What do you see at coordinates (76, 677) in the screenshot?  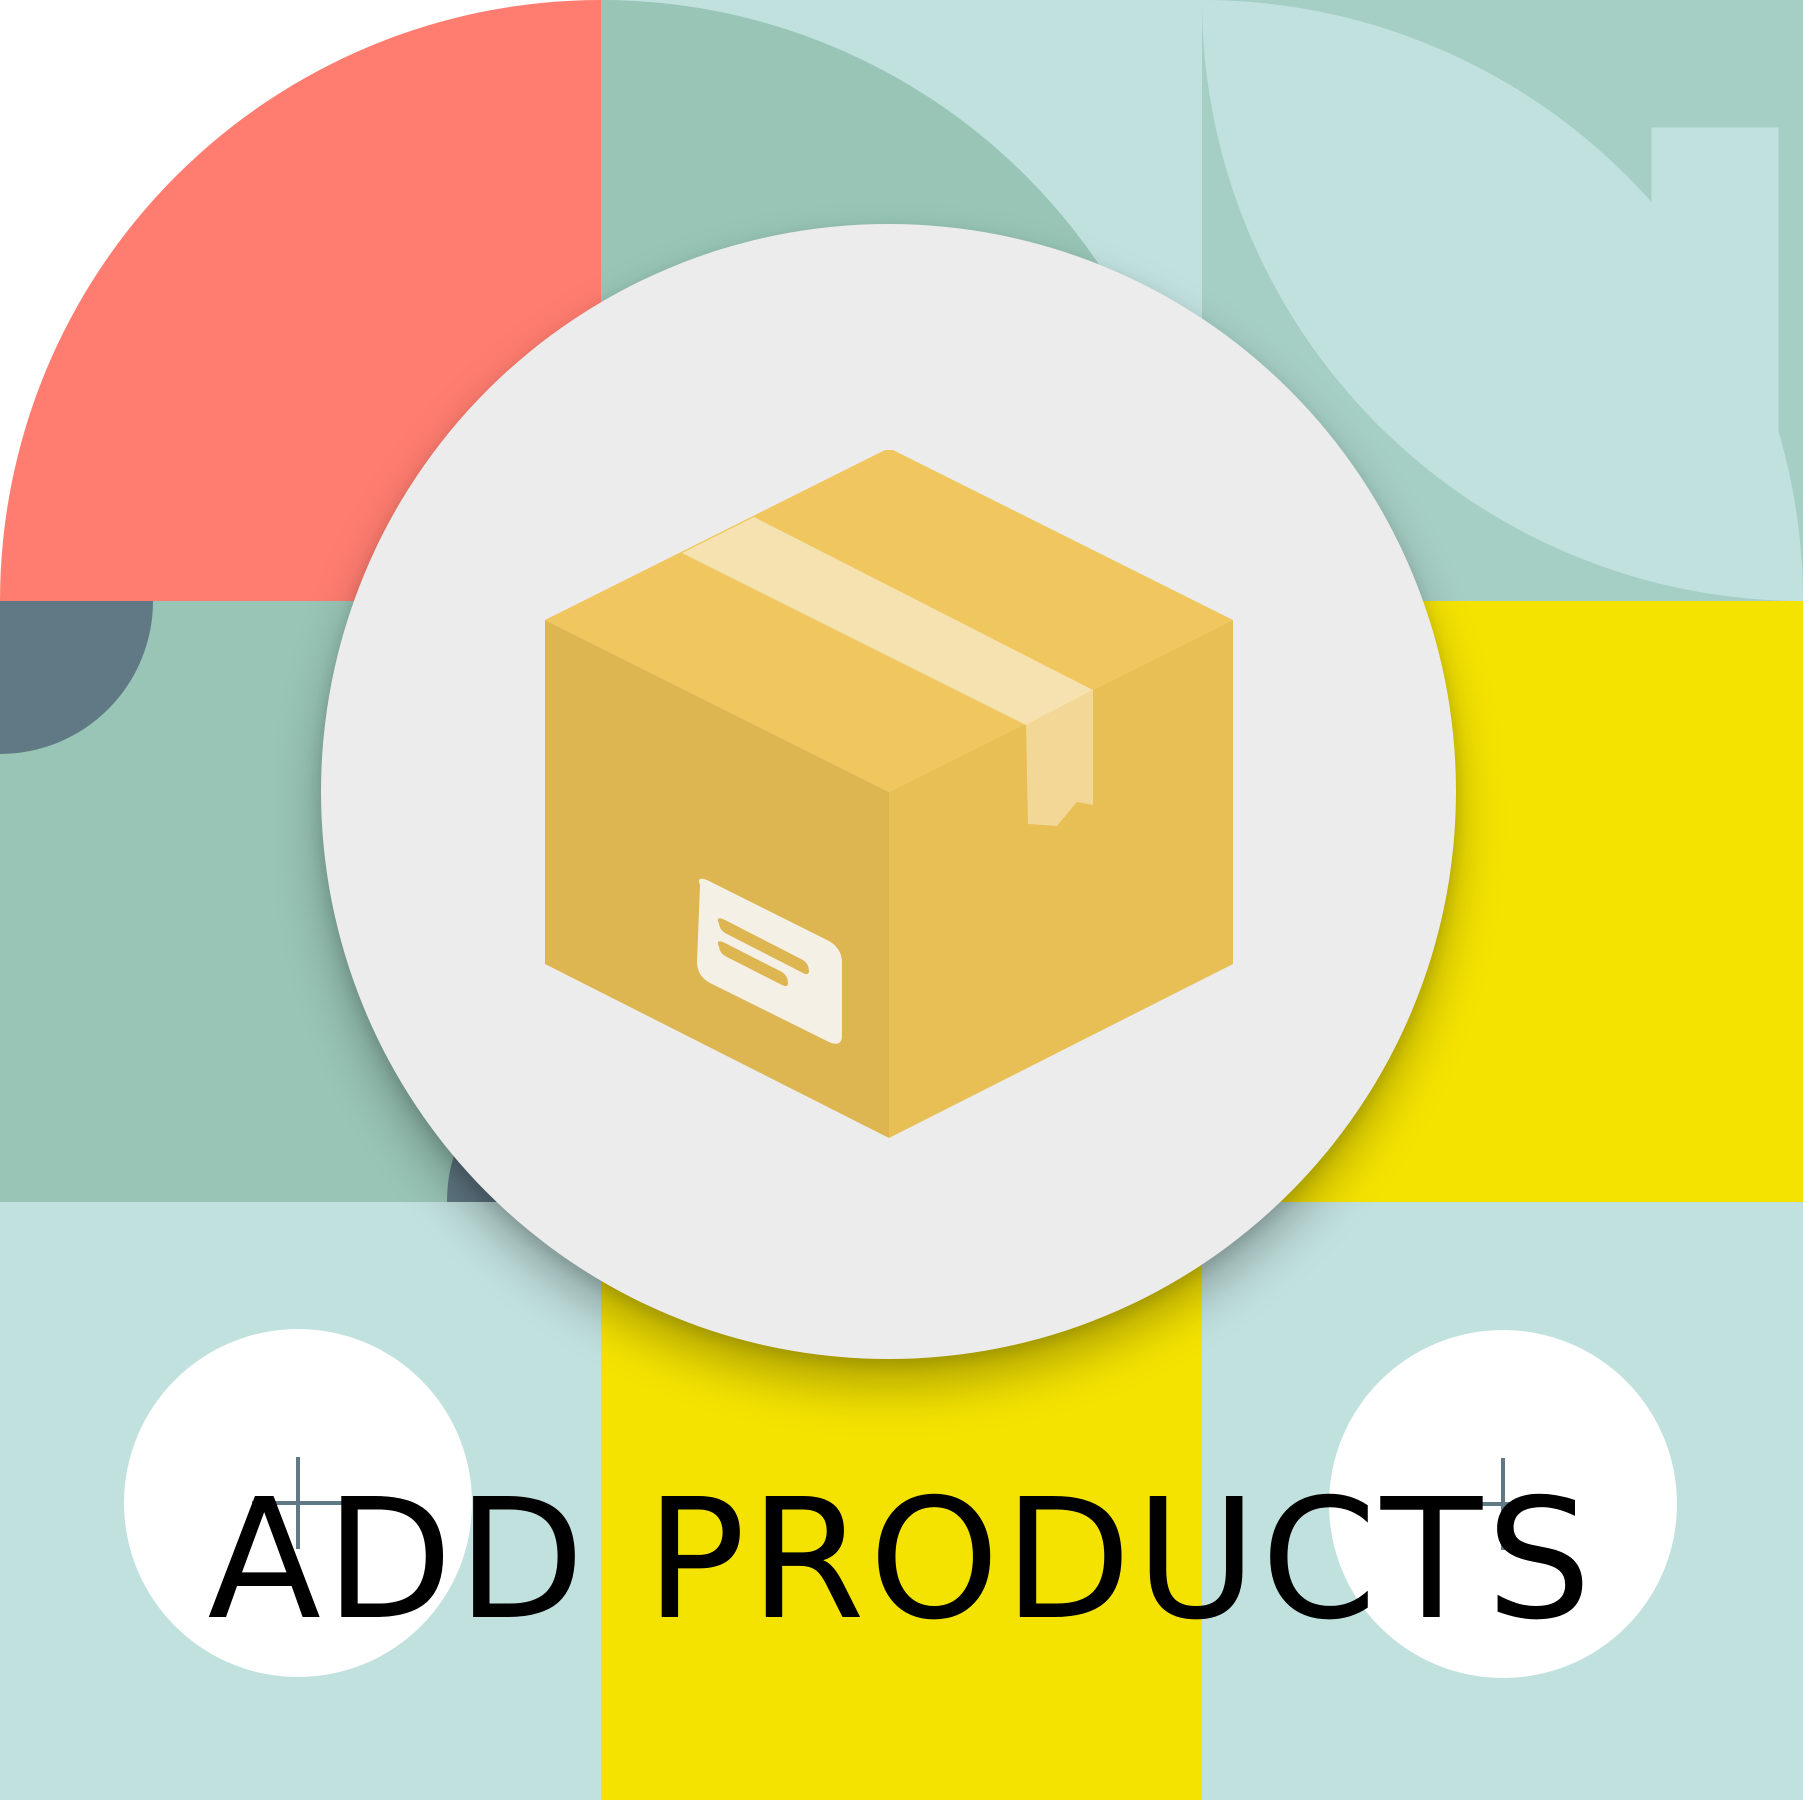 I see `slate-quarter-circle` at bounding box center [76, 677].